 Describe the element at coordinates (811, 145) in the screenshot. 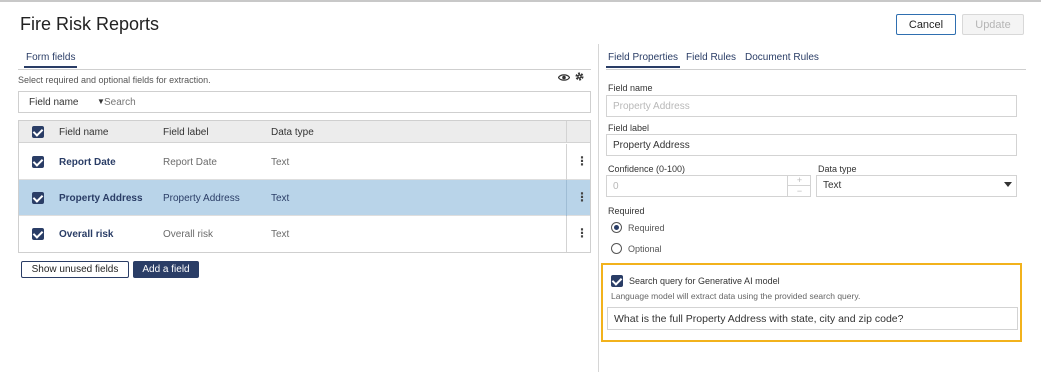

I see `field-label-input` at that location.